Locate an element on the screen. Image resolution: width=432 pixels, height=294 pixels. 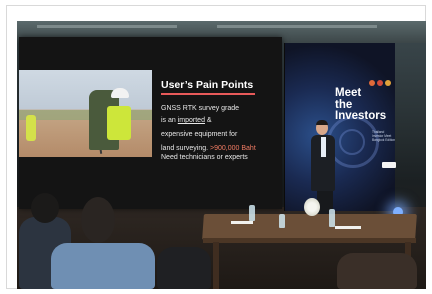
table-leg is located at coordinates (216, 265).